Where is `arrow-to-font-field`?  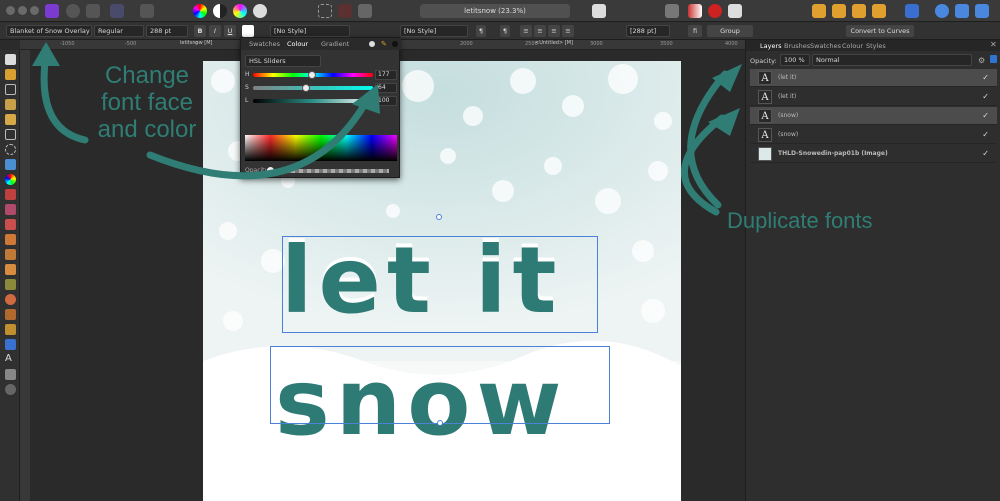
arrow-to-font-field is located at coordinates (64, 101).